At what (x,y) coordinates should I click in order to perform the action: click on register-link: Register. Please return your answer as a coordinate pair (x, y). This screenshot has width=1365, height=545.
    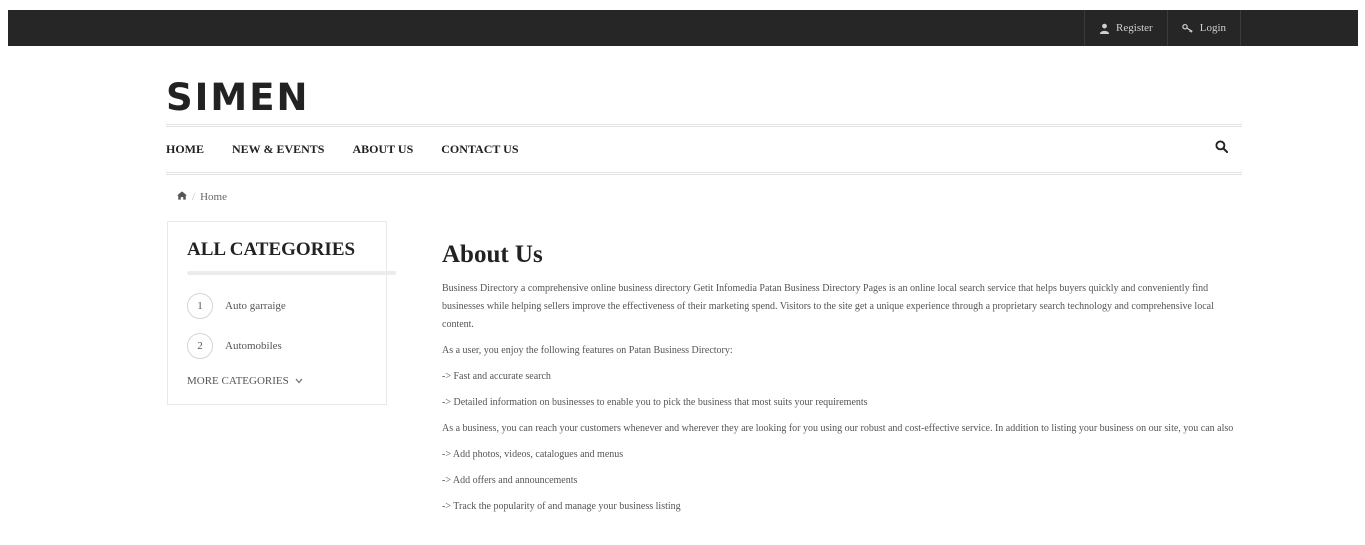
    Looking at the image, I should click on (1125, 28).